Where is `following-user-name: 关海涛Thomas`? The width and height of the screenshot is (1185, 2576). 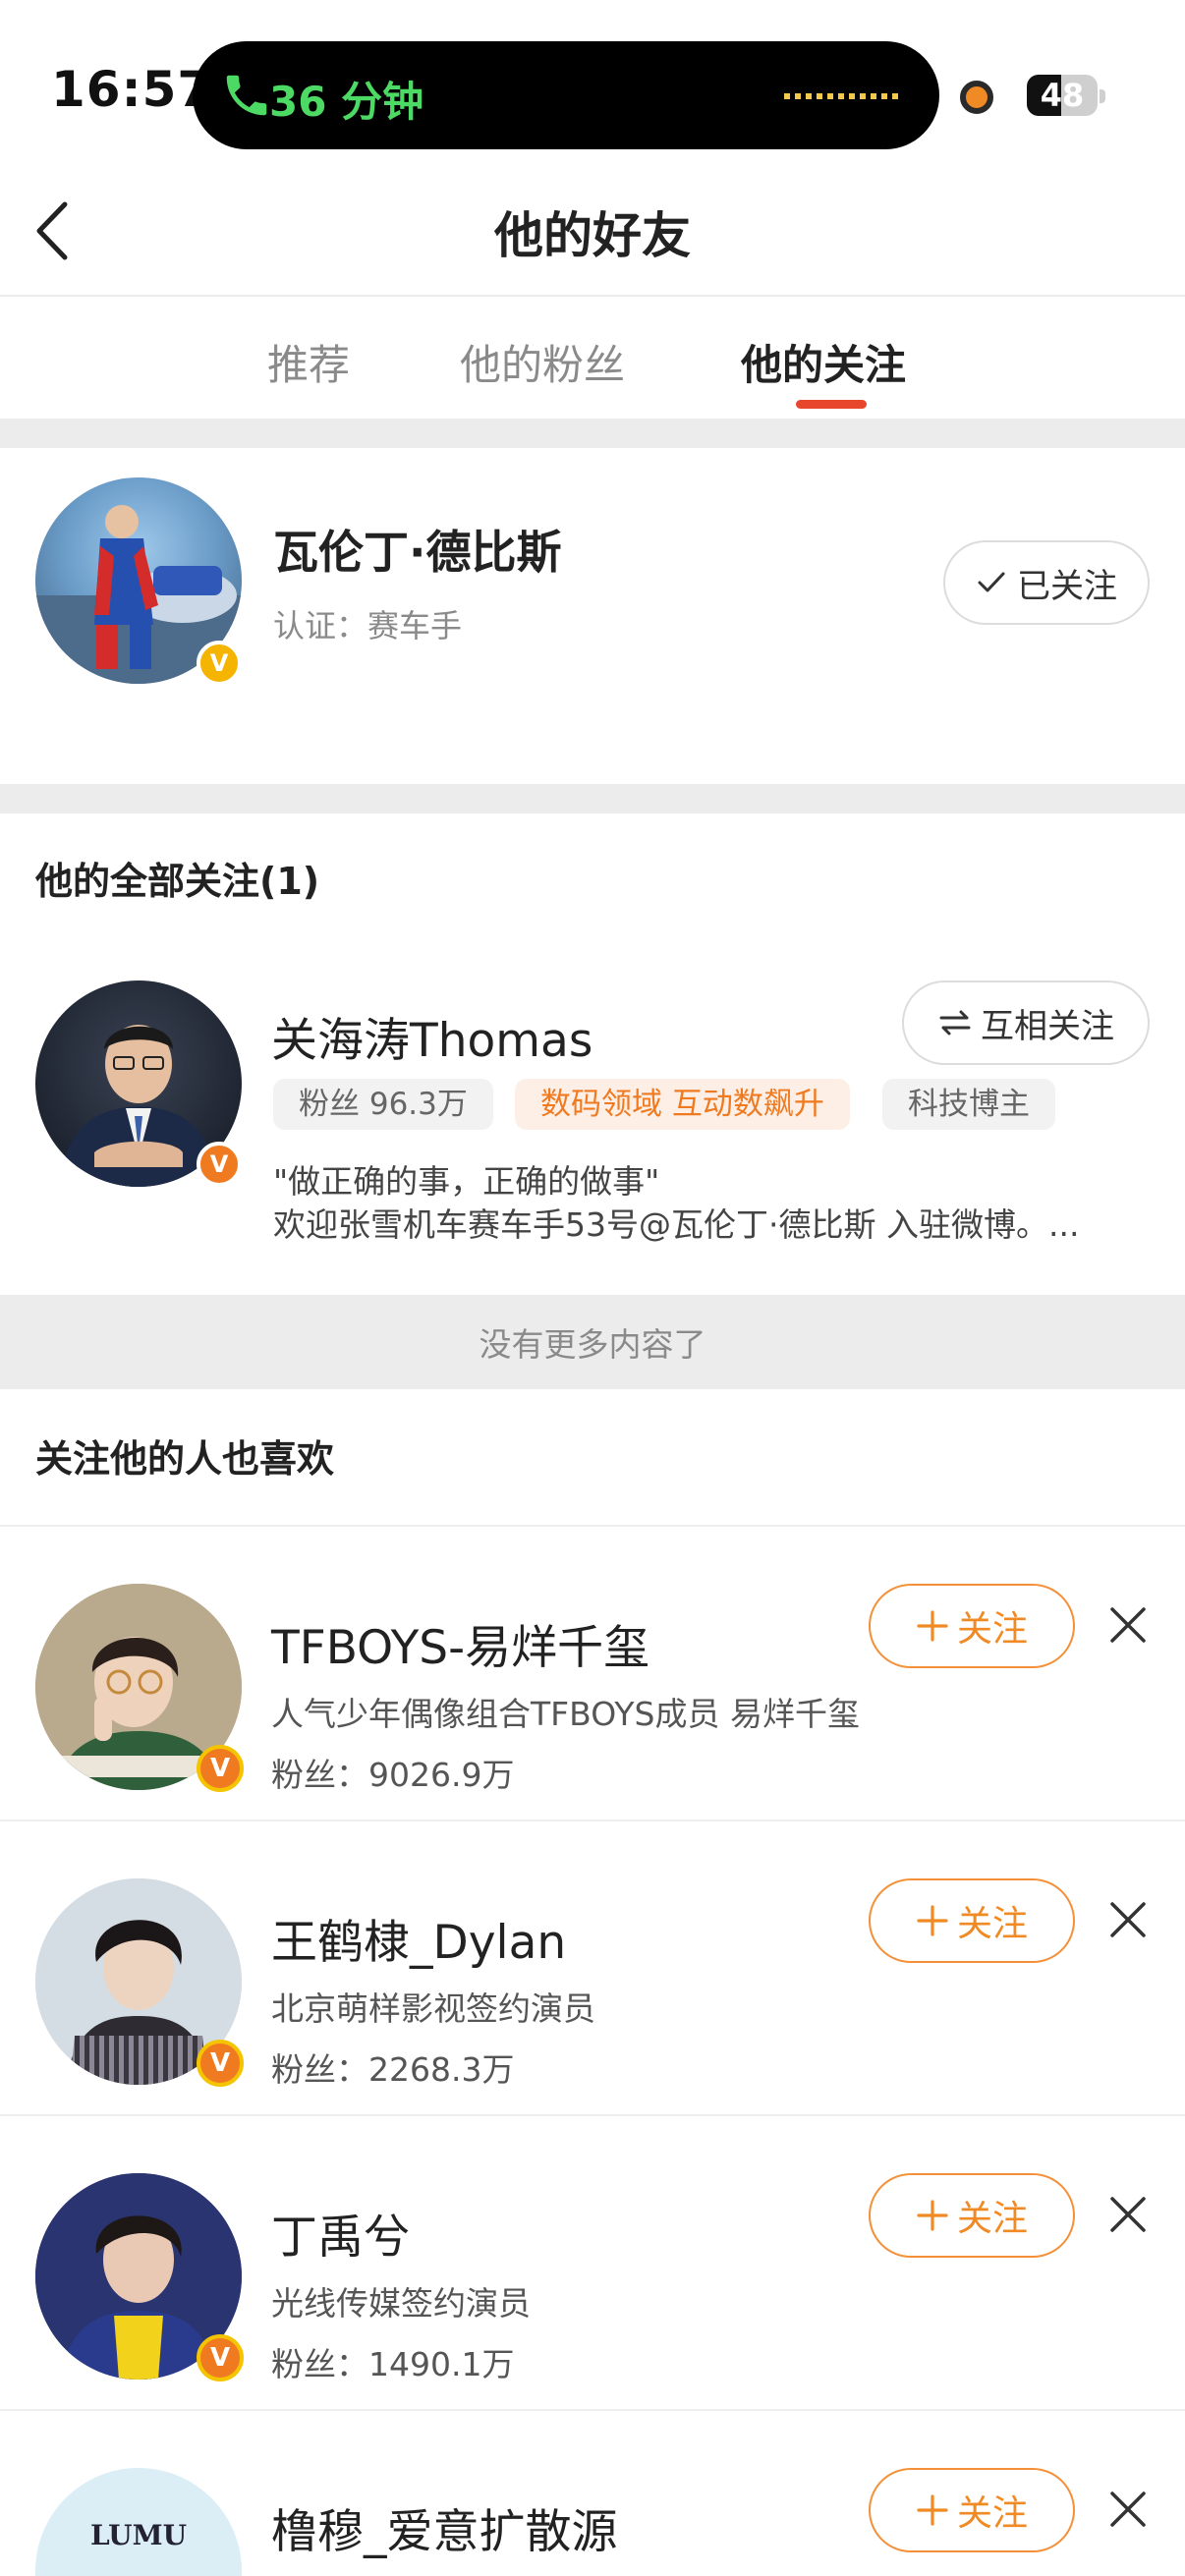
following-user-name: 关海涛Thomas is located at coordinates (432, 1036).